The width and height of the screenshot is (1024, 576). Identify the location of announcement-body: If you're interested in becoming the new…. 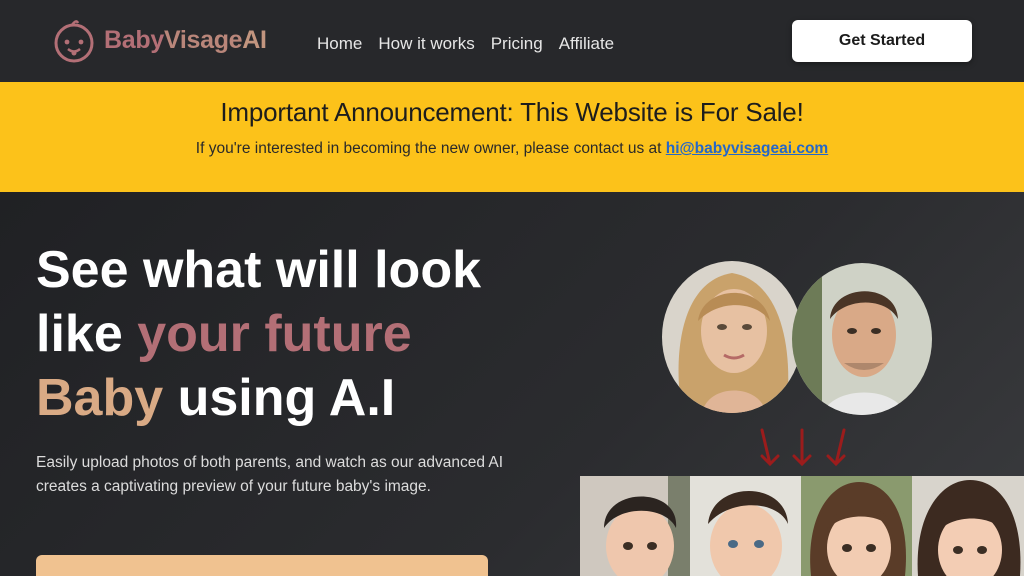
(428, 148).